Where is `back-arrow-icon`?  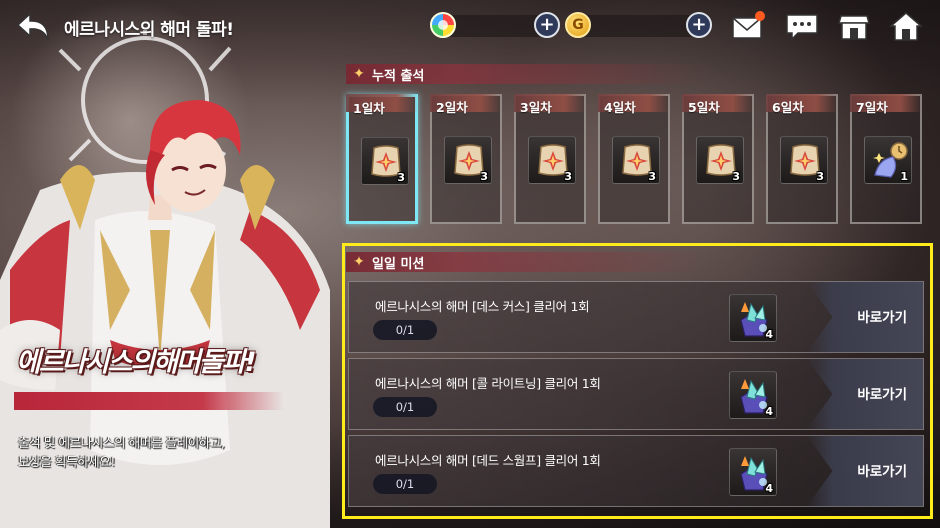 back-arrow-icon is located at coordinates (32, 26).